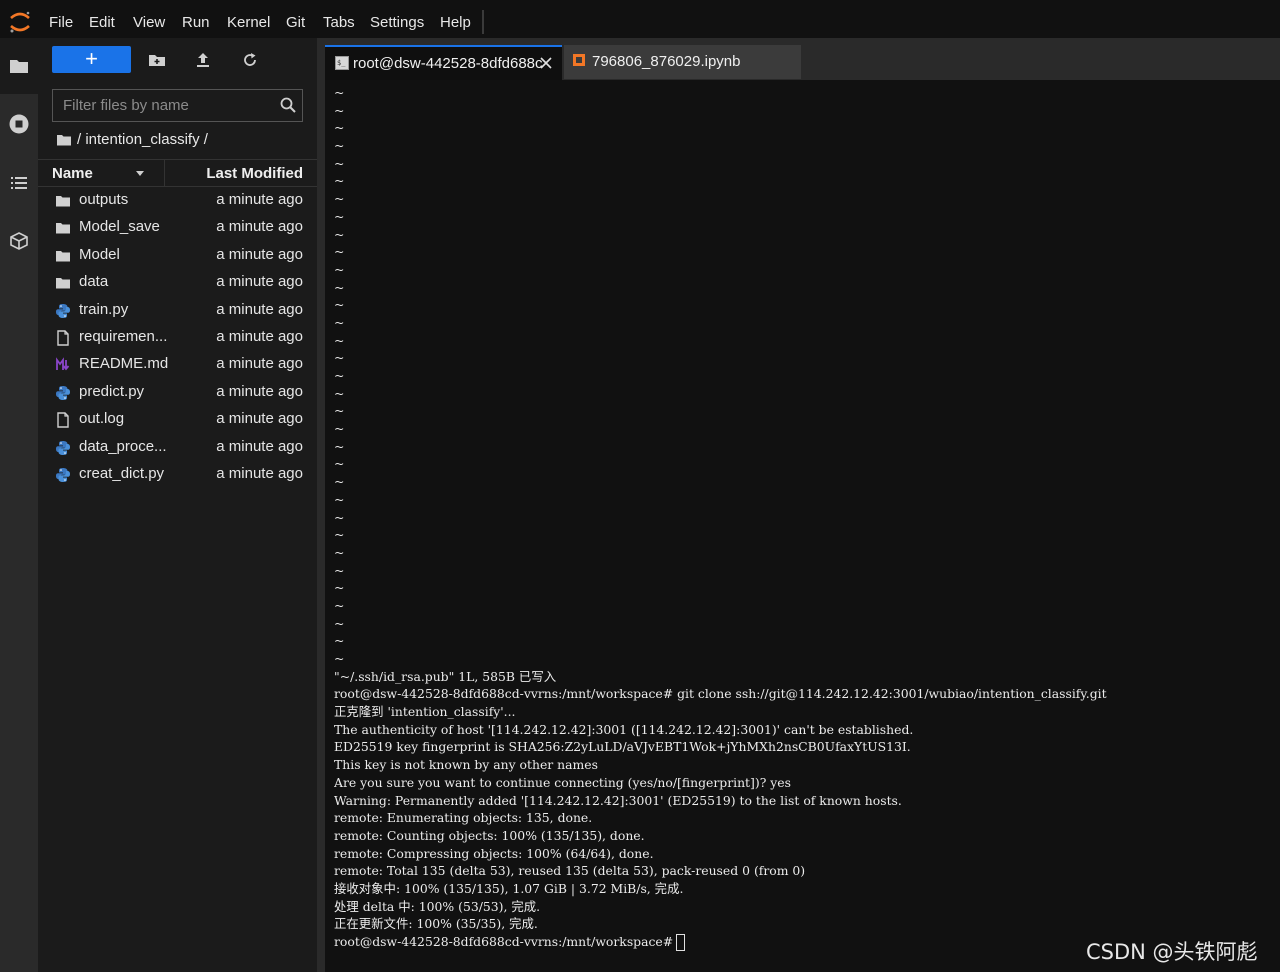 The image size is (1280, 972). What do you see at coordinates (455, 22) in the screenshot?
I see `menu-help: Help` at bounding box center [455, 22].